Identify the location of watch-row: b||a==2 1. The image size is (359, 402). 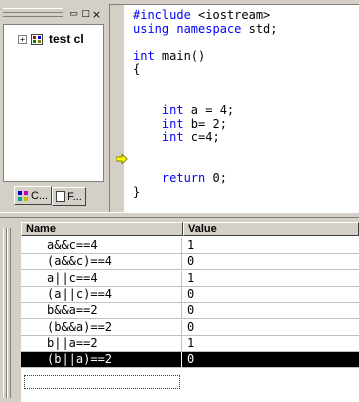
(190, 343).